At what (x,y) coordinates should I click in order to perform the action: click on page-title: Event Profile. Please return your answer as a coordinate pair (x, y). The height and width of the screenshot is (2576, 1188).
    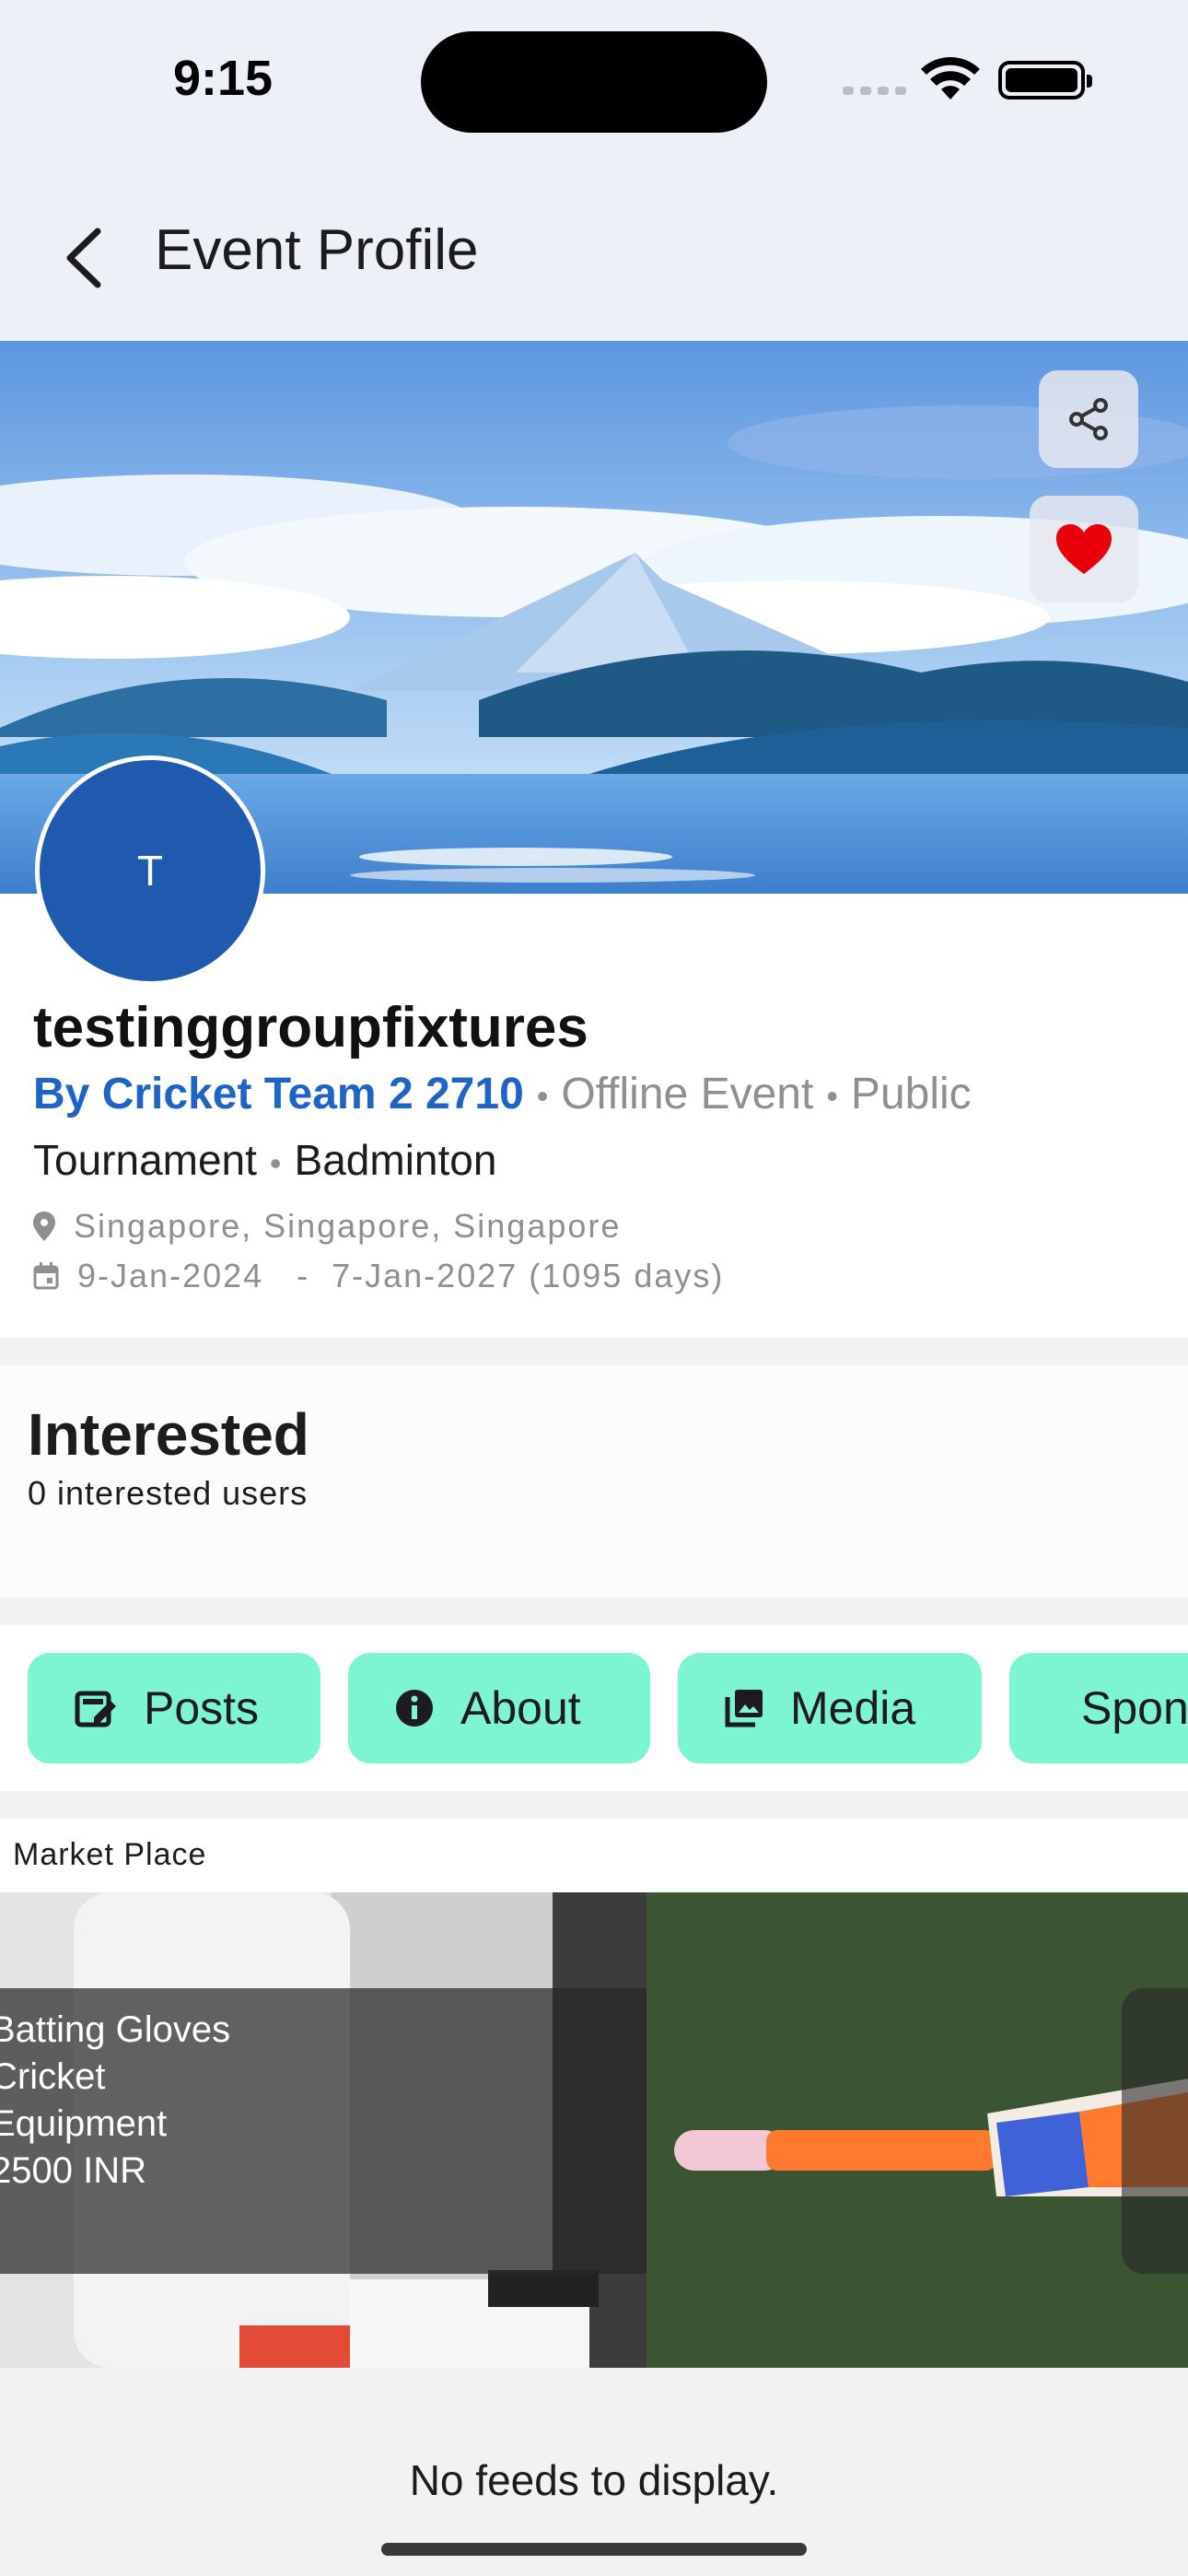
    Looking at the image, I should click on (317, 250).